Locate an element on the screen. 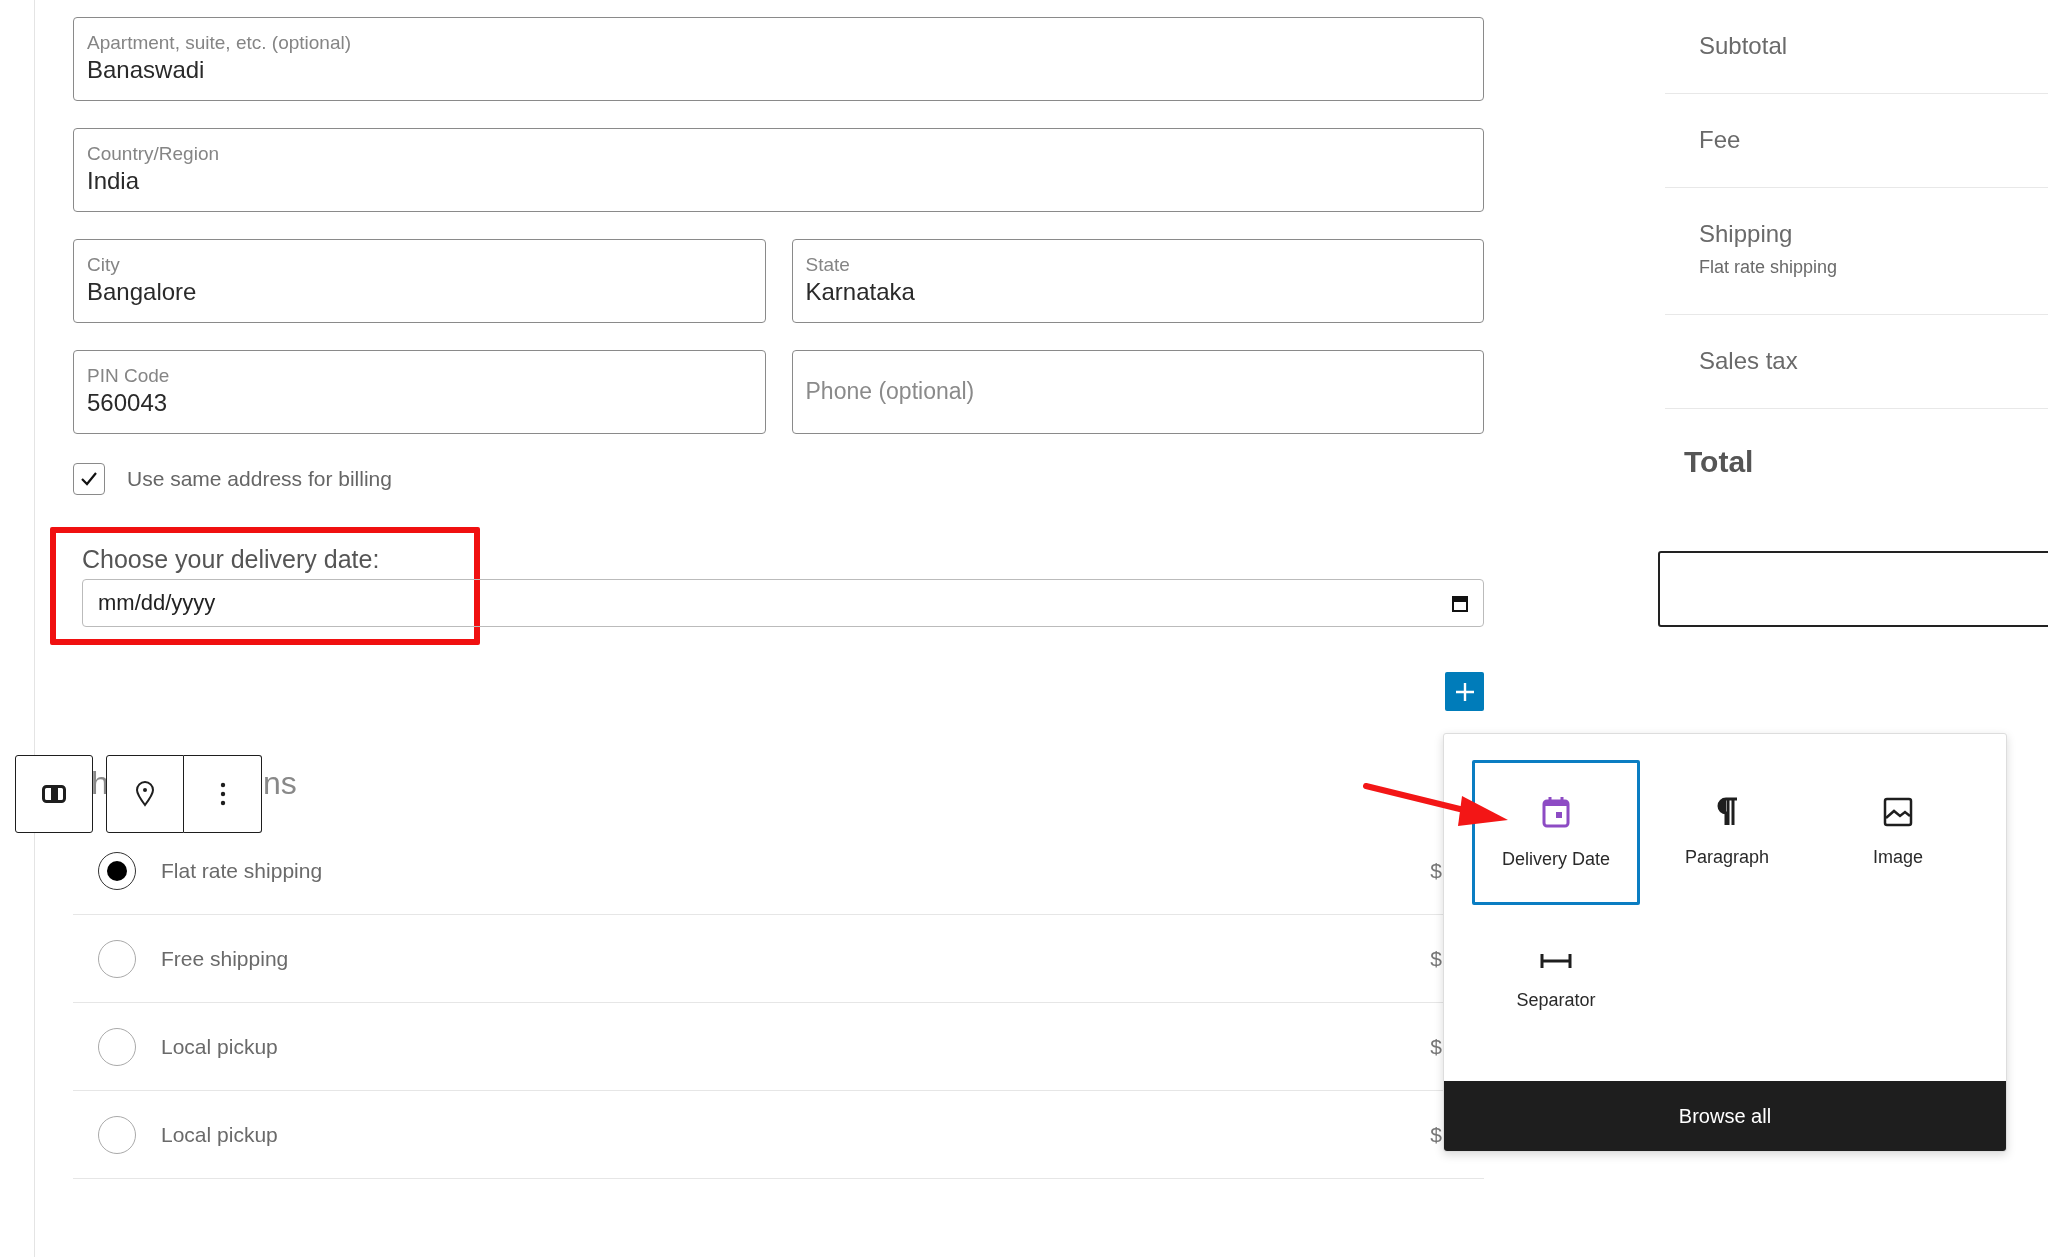 The image size is (2048, 1257). image-icon is located at coordinates (1898, 812).